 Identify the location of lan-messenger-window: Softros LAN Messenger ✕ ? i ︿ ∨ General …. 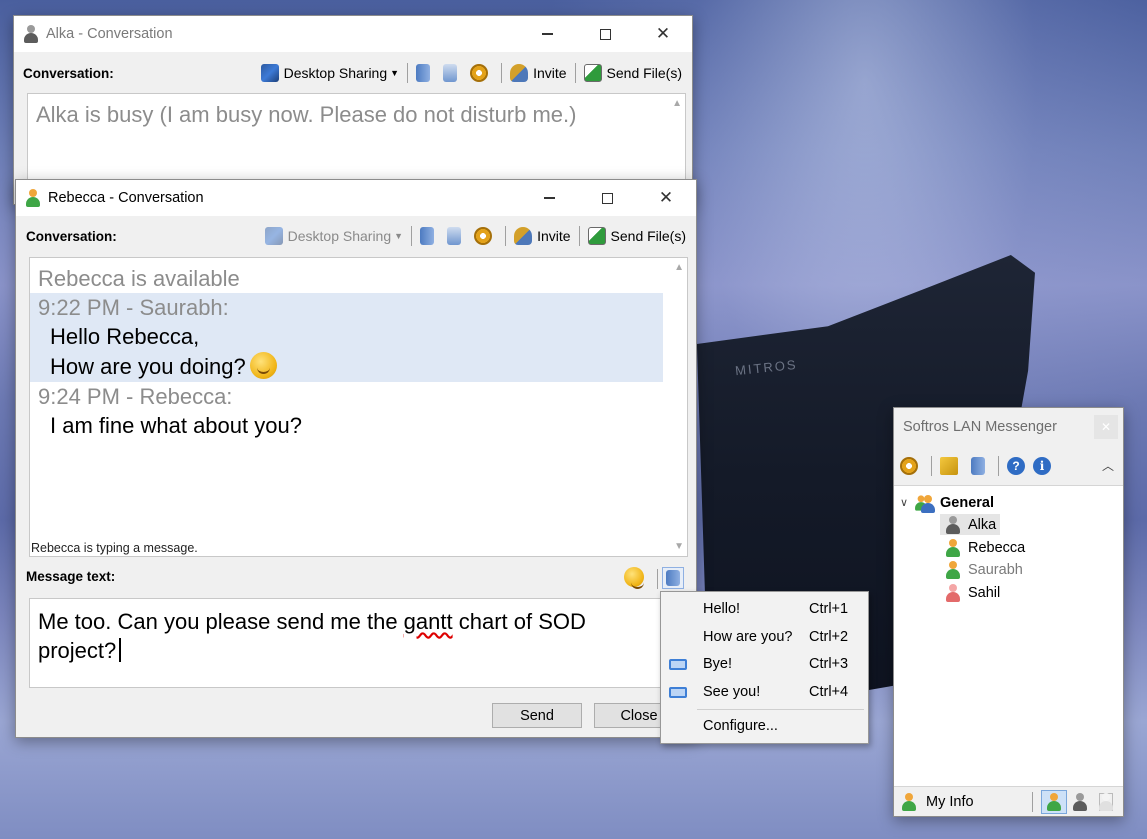
(1008, 612).